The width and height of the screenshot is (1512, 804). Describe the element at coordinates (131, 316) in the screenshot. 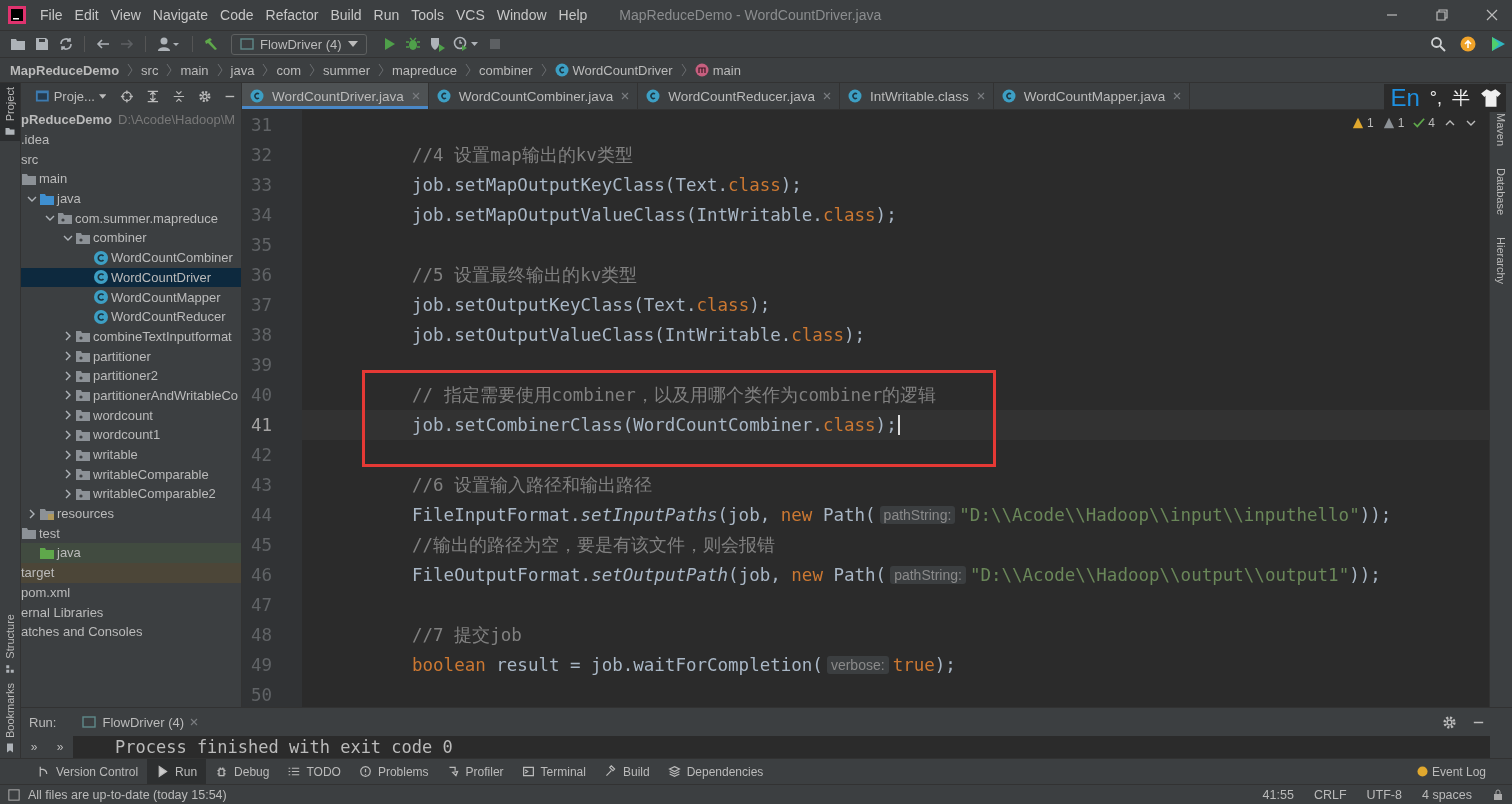

I see `tree-item: WordCountReducer` at that location.